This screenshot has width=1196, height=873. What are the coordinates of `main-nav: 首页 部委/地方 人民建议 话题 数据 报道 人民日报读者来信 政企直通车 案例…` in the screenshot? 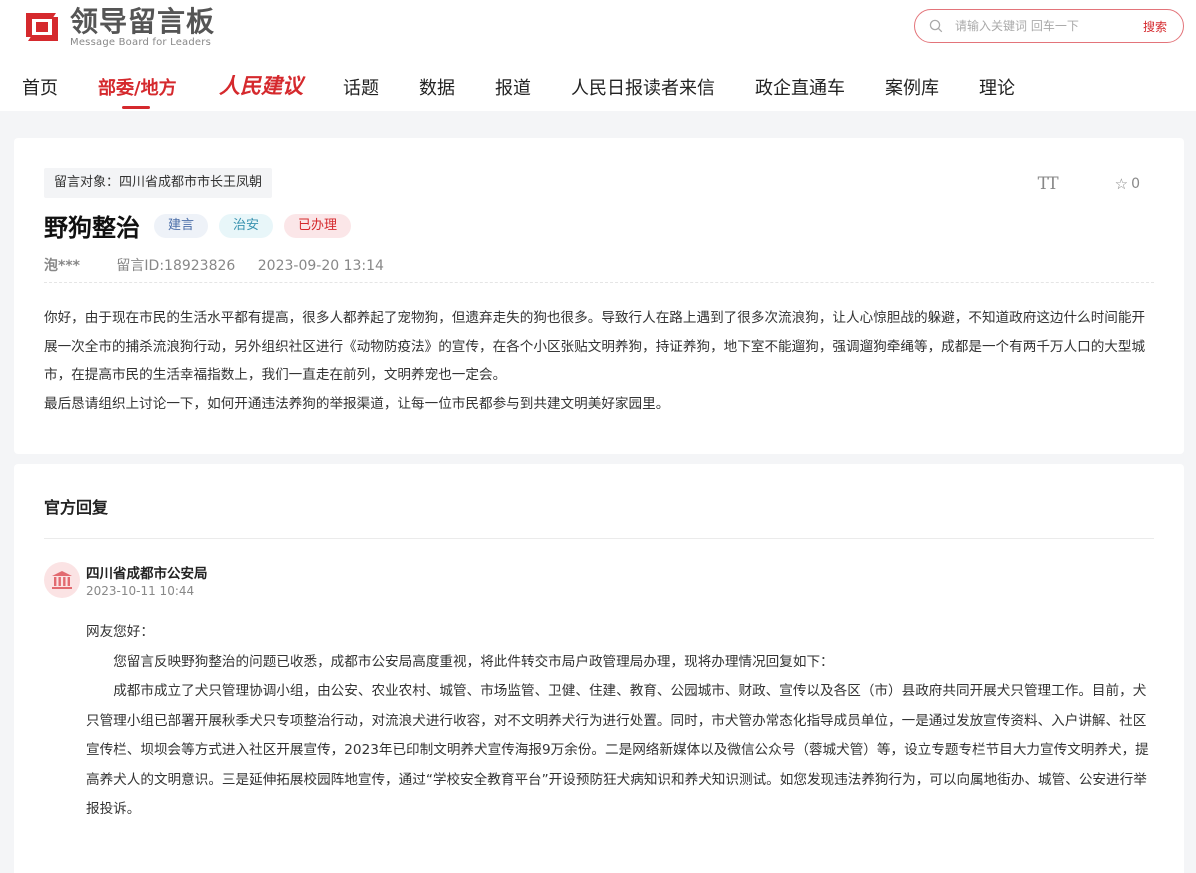 It's located at (598, 90).